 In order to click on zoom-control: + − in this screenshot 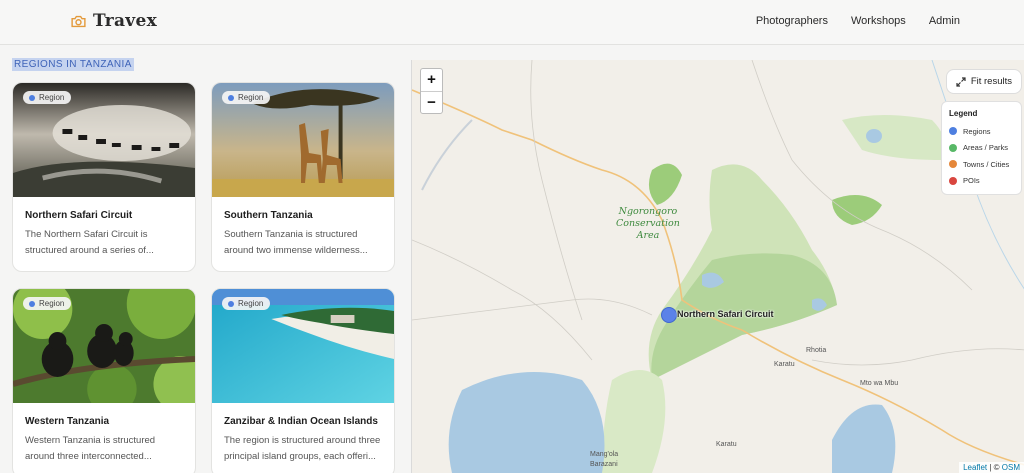, I will do `click(431, 91)`.